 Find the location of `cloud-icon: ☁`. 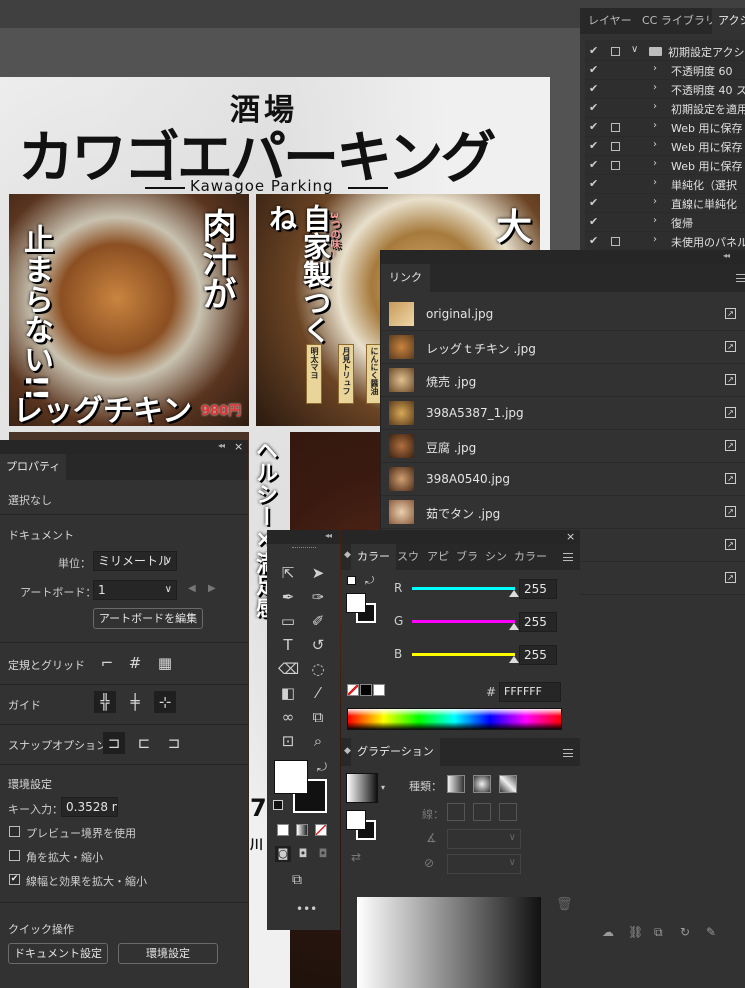

cloud-icon: ☁ is located at coordinates (608, 932).